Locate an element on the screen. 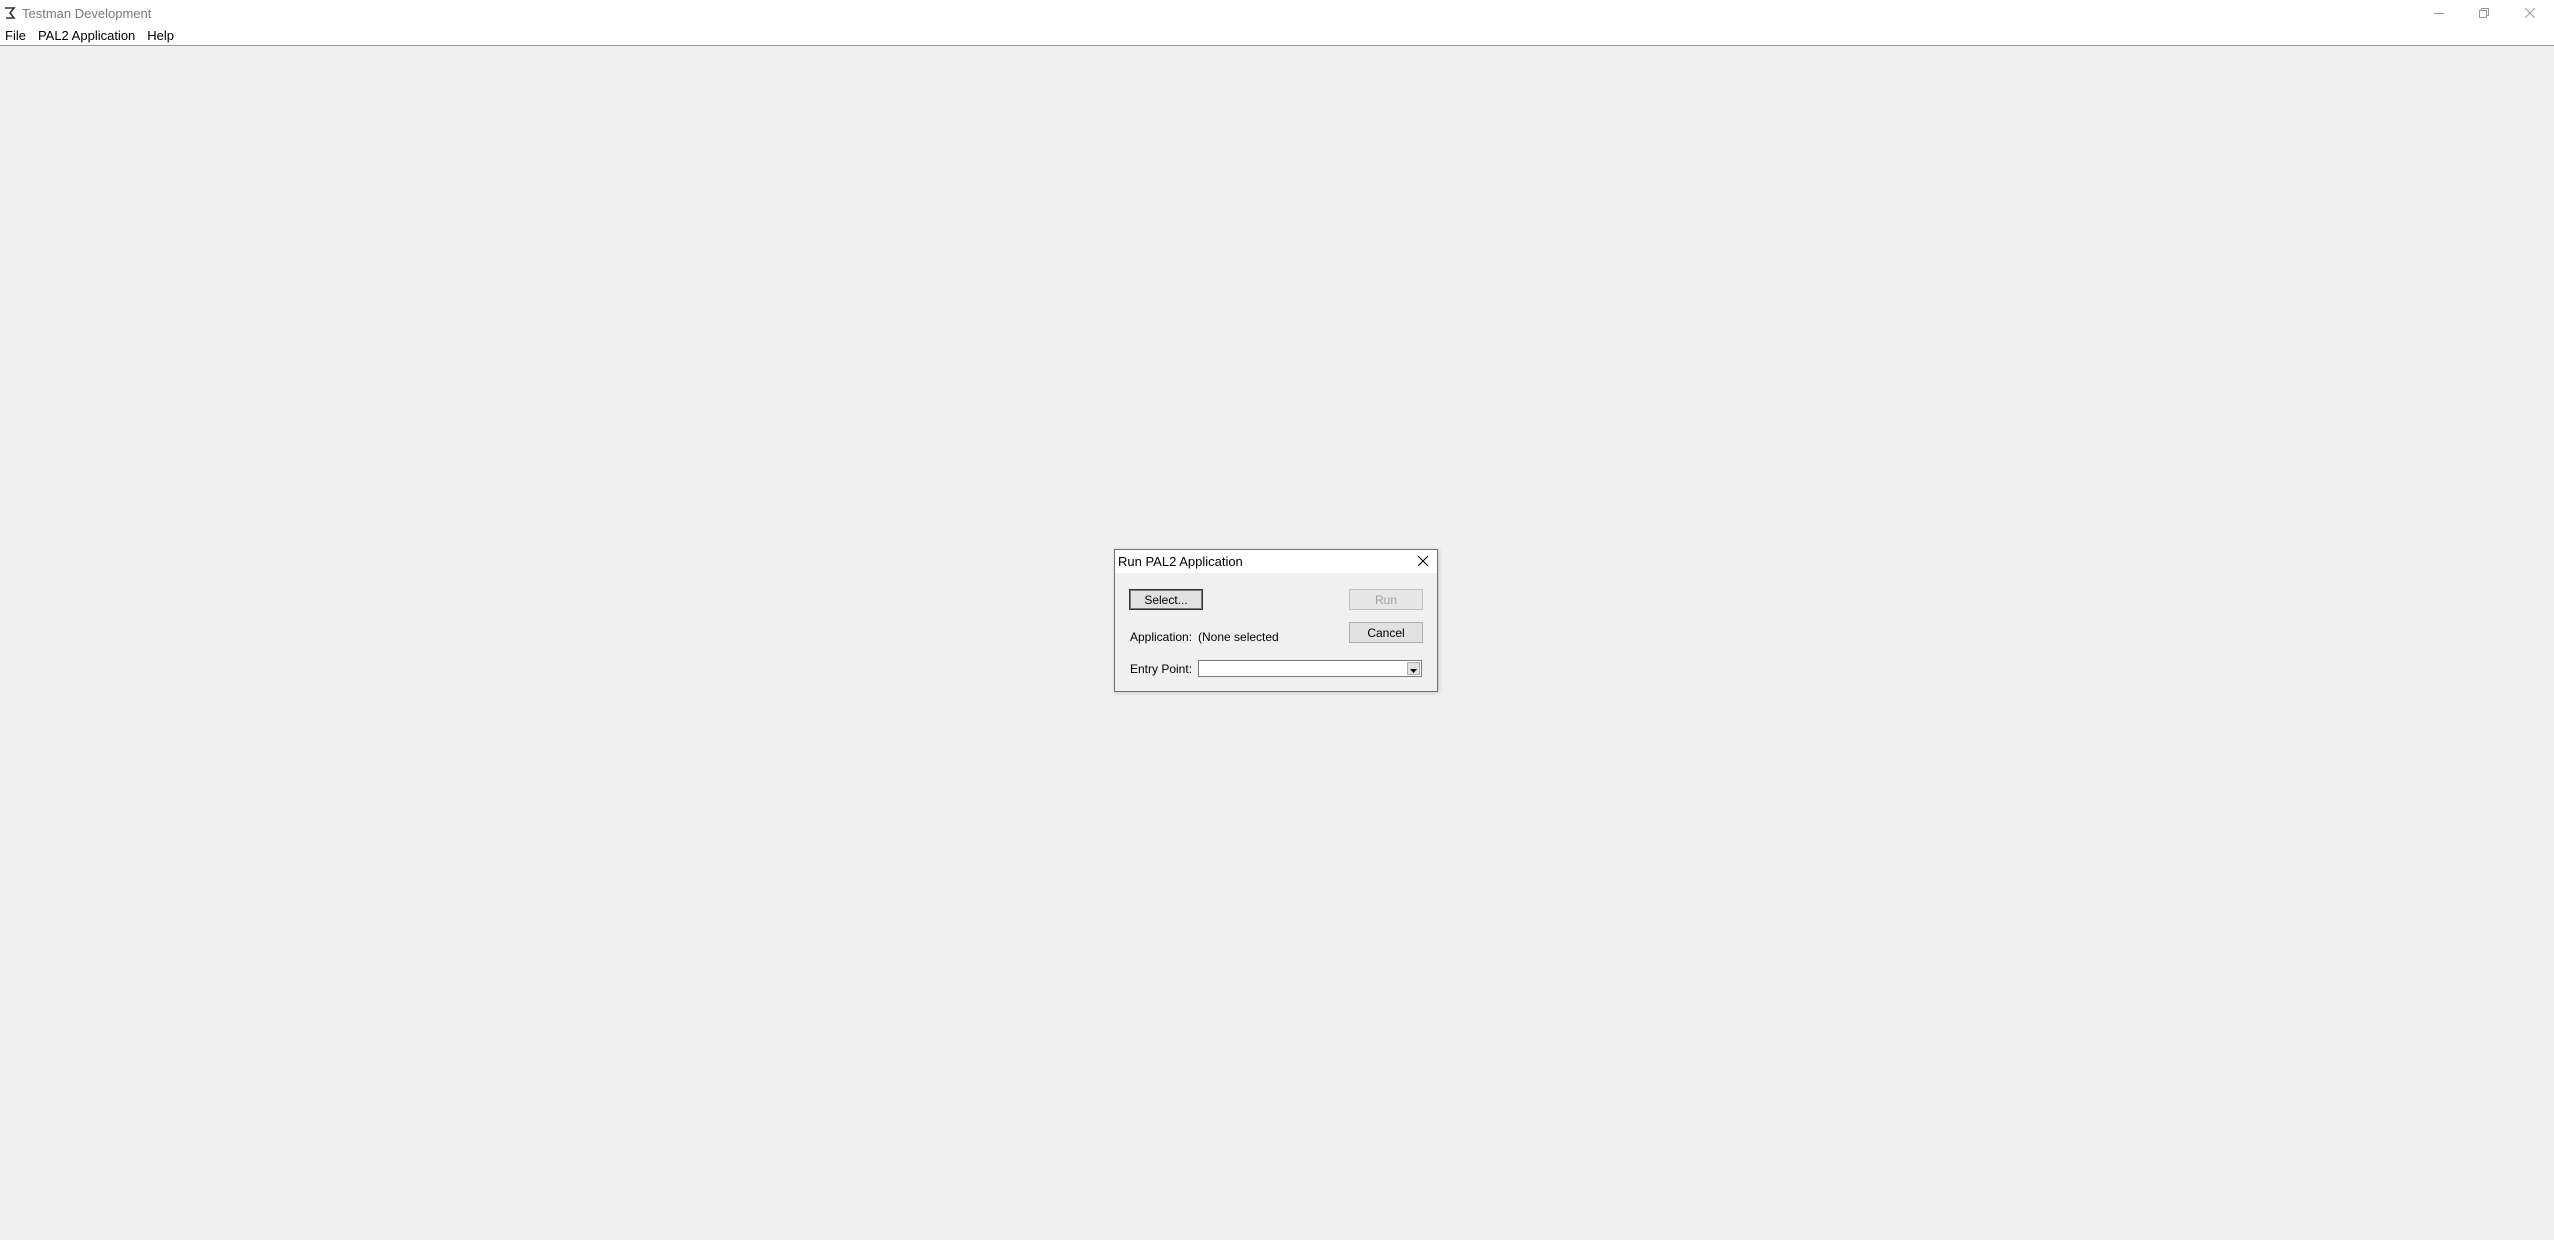 This screenshot has height=1240, width=2554. dialog-close-button is located at coordinates (1423, 561).